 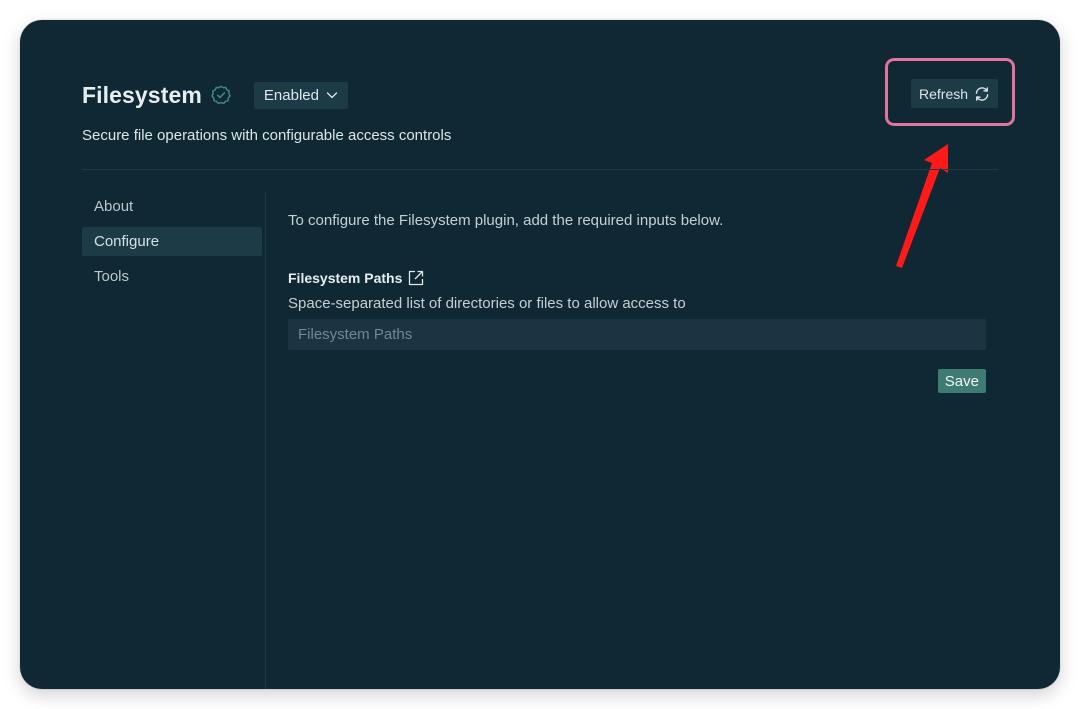 What do you see at coordinates (172, 276) in the screenshot?
I see `sidebar-item-tools: Tools` at bounding box center [172, 276].